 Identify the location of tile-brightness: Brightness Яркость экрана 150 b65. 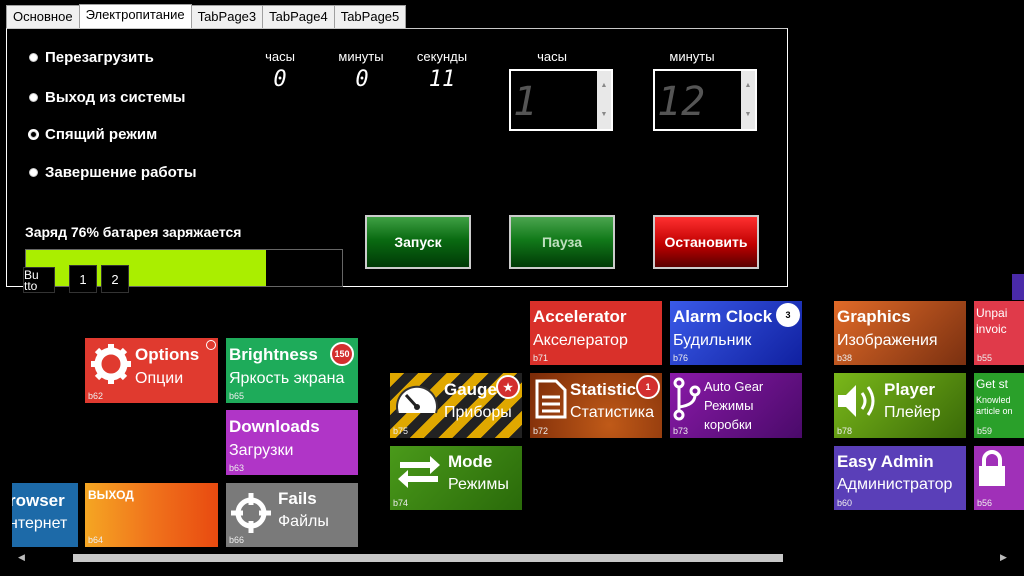
(292, 370).